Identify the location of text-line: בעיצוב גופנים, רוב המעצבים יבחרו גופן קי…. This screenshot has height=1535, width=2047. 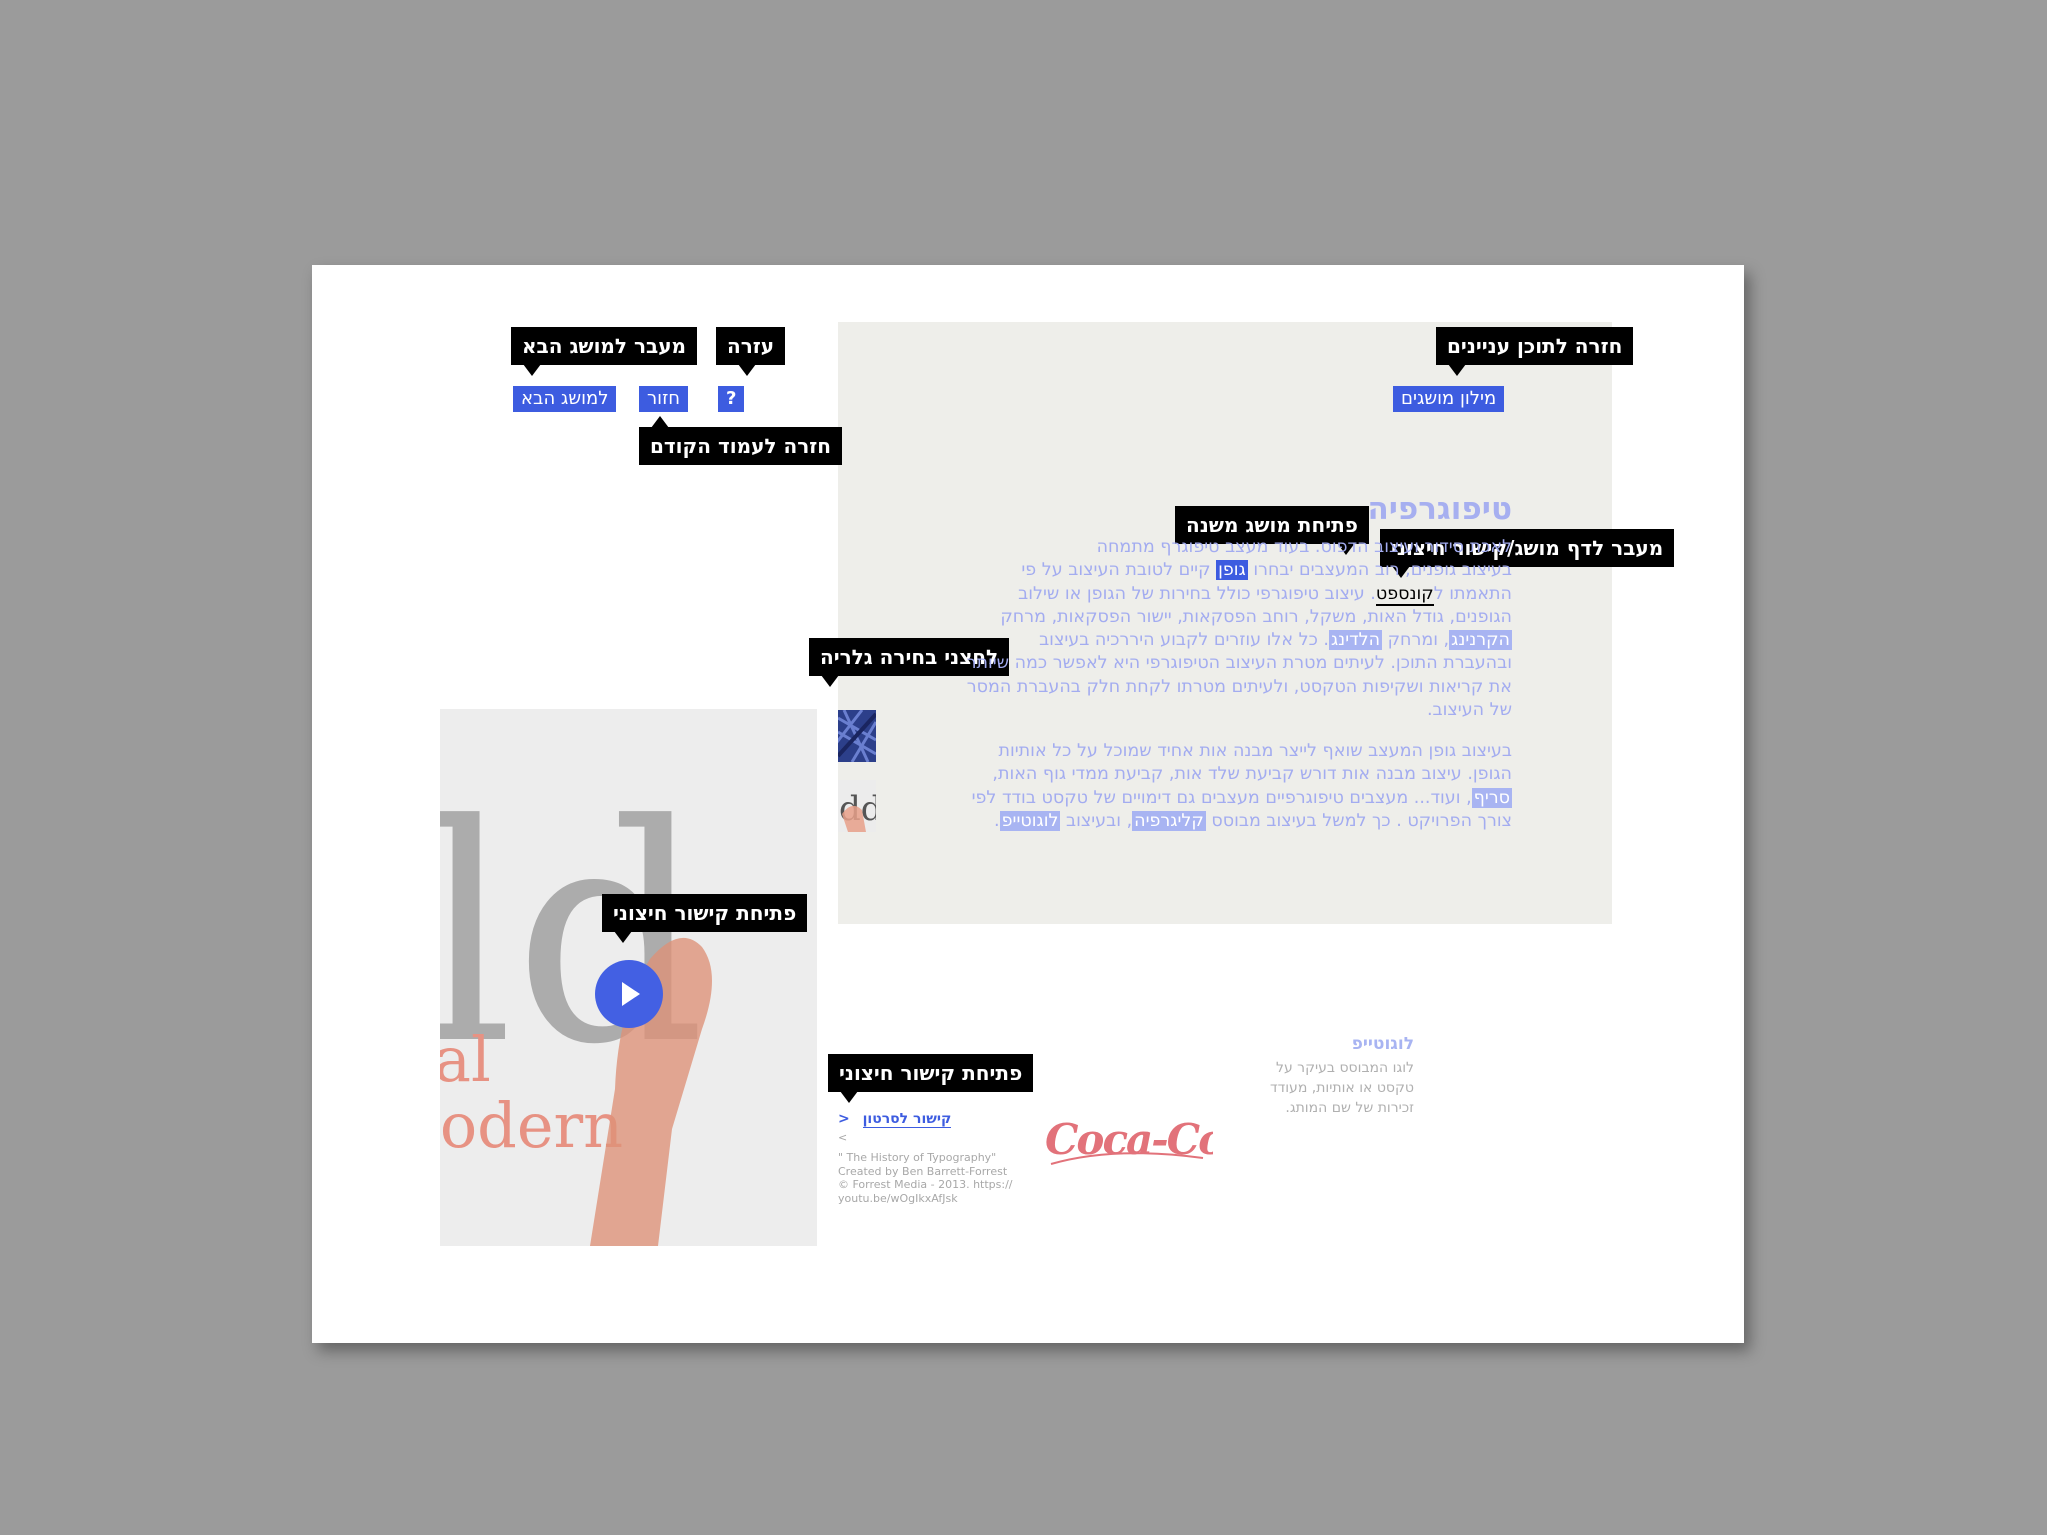
(1266, 570).